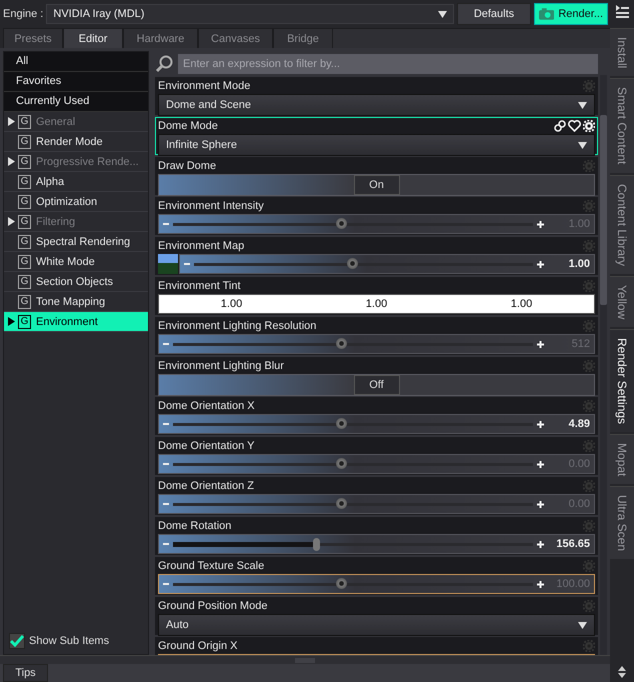  What do you see at coordinates (376, 544) in the screenshot?
I see `slider: 156.65` at bounding box center [376, 544].